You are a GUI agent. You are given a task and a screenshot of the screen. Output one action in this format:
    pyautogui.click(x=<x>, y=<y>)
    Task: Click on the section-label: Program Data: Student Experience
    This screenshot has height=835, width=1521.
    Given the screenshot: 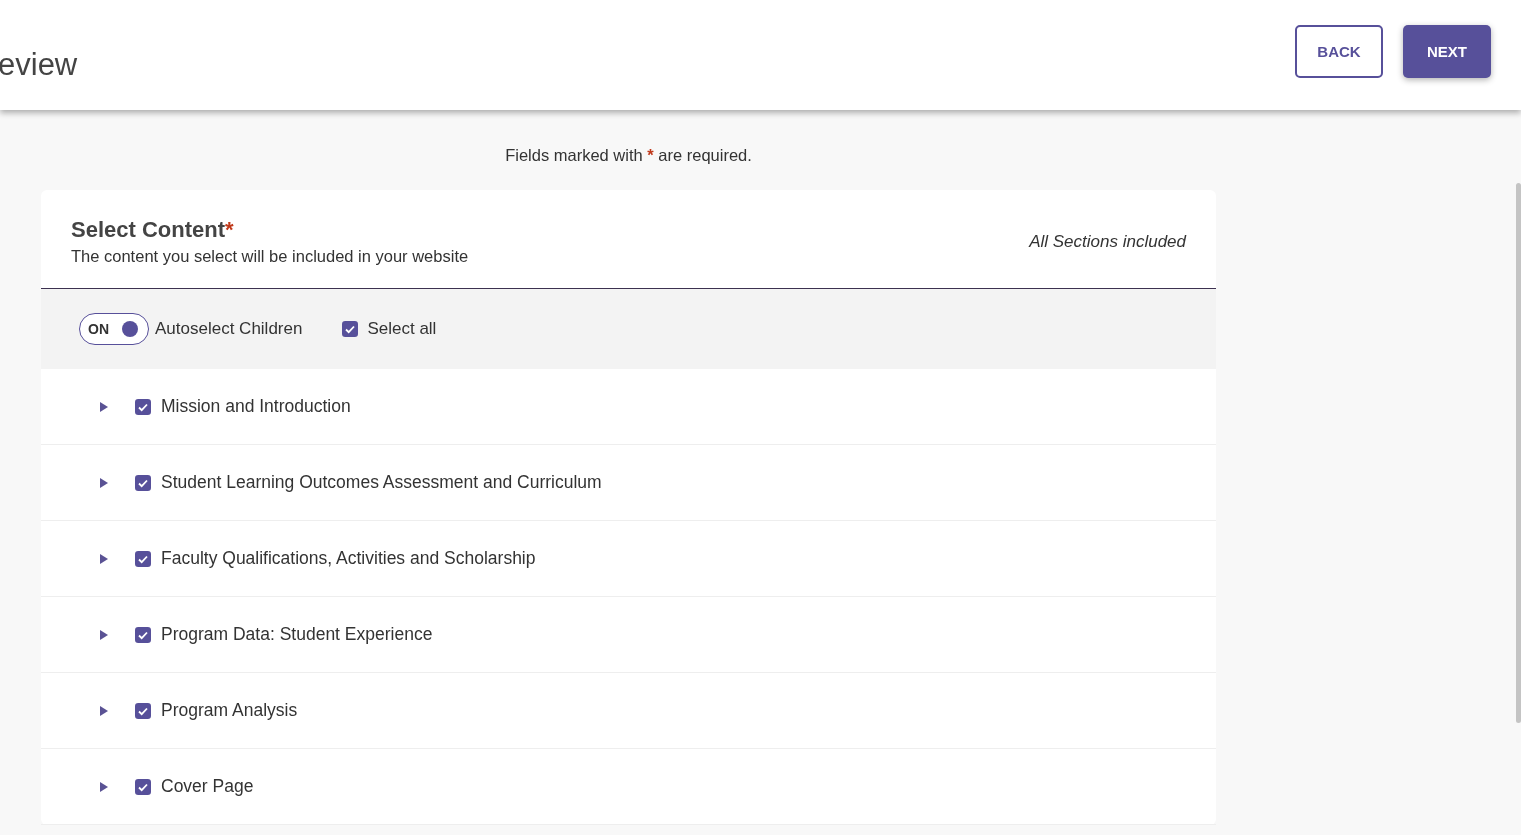 What is the action you would take?
    pyautogui.click(x=297, y=634)
    